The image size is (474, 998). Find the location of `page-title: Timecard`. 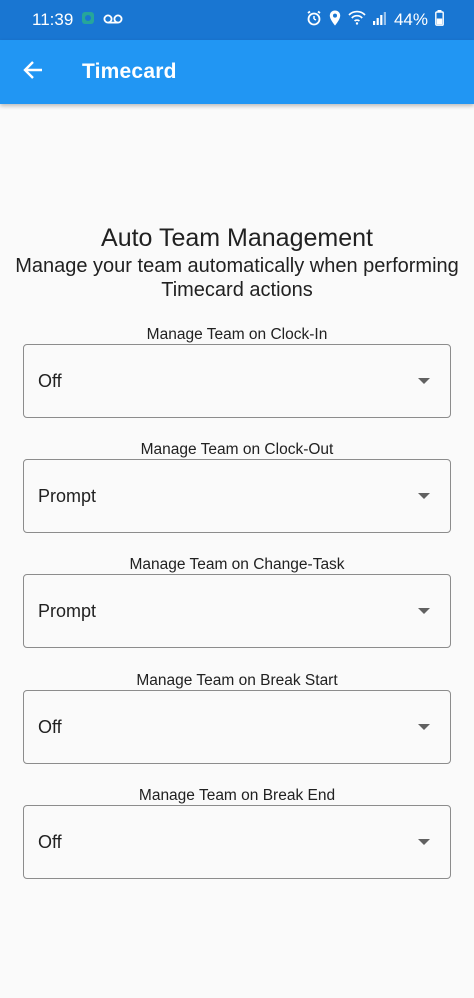

page-title: Timecard is located at coordinates (129, 71).